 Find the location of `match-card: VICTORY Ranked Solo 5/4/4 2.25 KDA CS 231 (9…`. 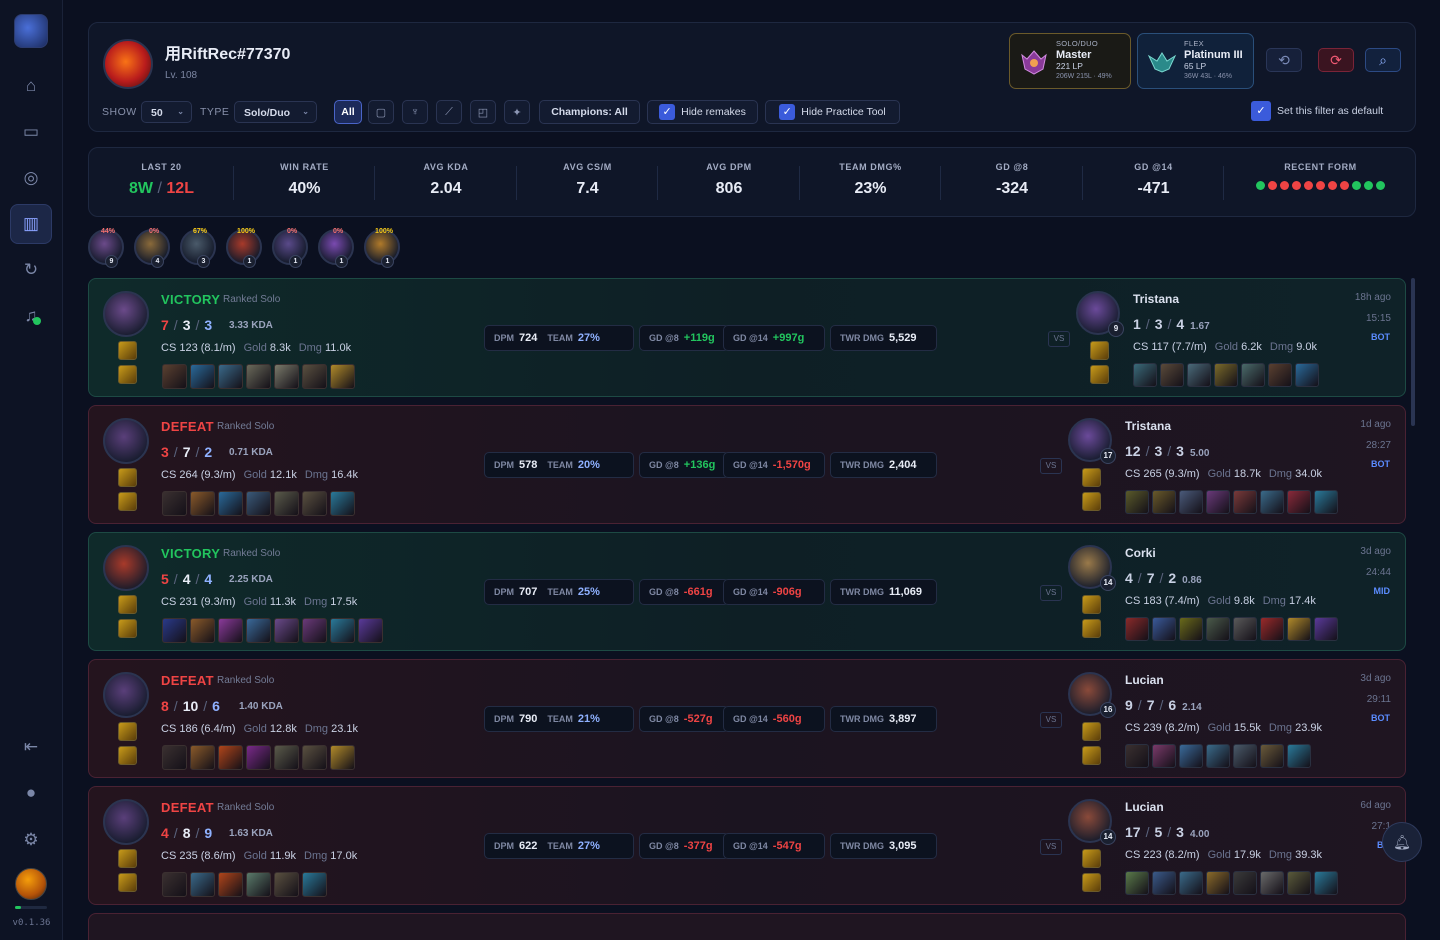

match-card: VICTORY Ranked Solo 5/4/4 2.25 KDA CS 231 (9… is located at coordinates (747, 591).